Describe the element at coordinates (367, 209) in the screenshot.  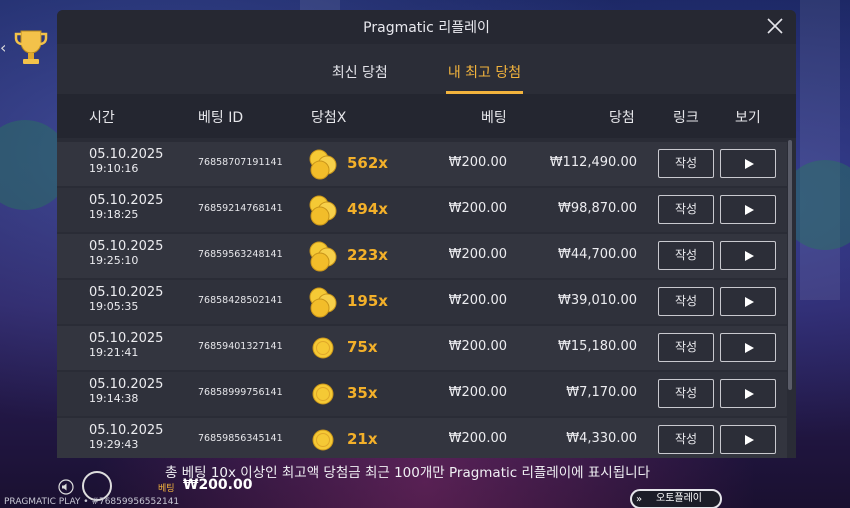
I see `row-multiplier: 494x` at that location.